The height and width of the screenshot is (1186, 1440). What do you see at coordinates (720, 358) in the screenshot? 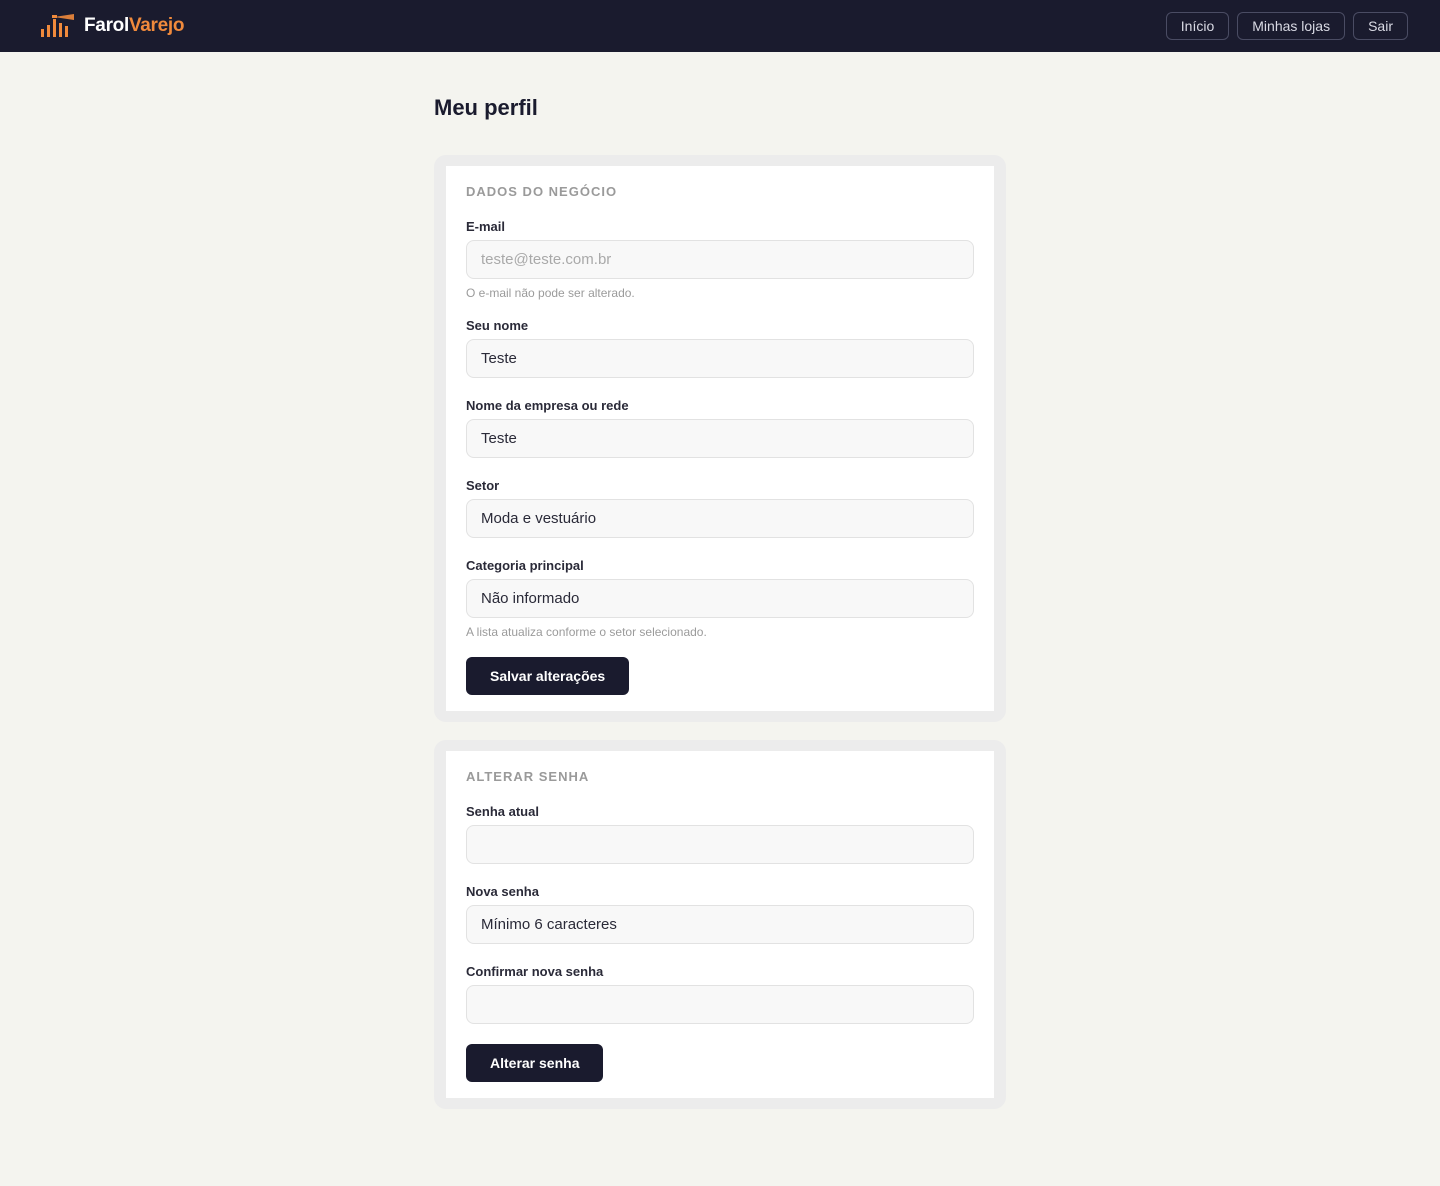
I see `name-input: Teste` at bounding box center [720, 358].